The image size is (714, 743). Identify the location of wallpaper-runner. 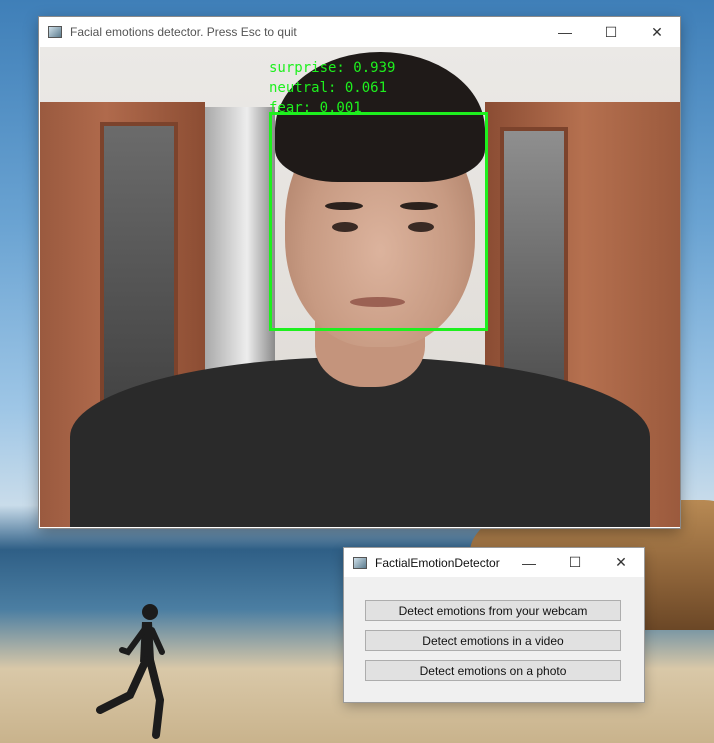
(130, 671).